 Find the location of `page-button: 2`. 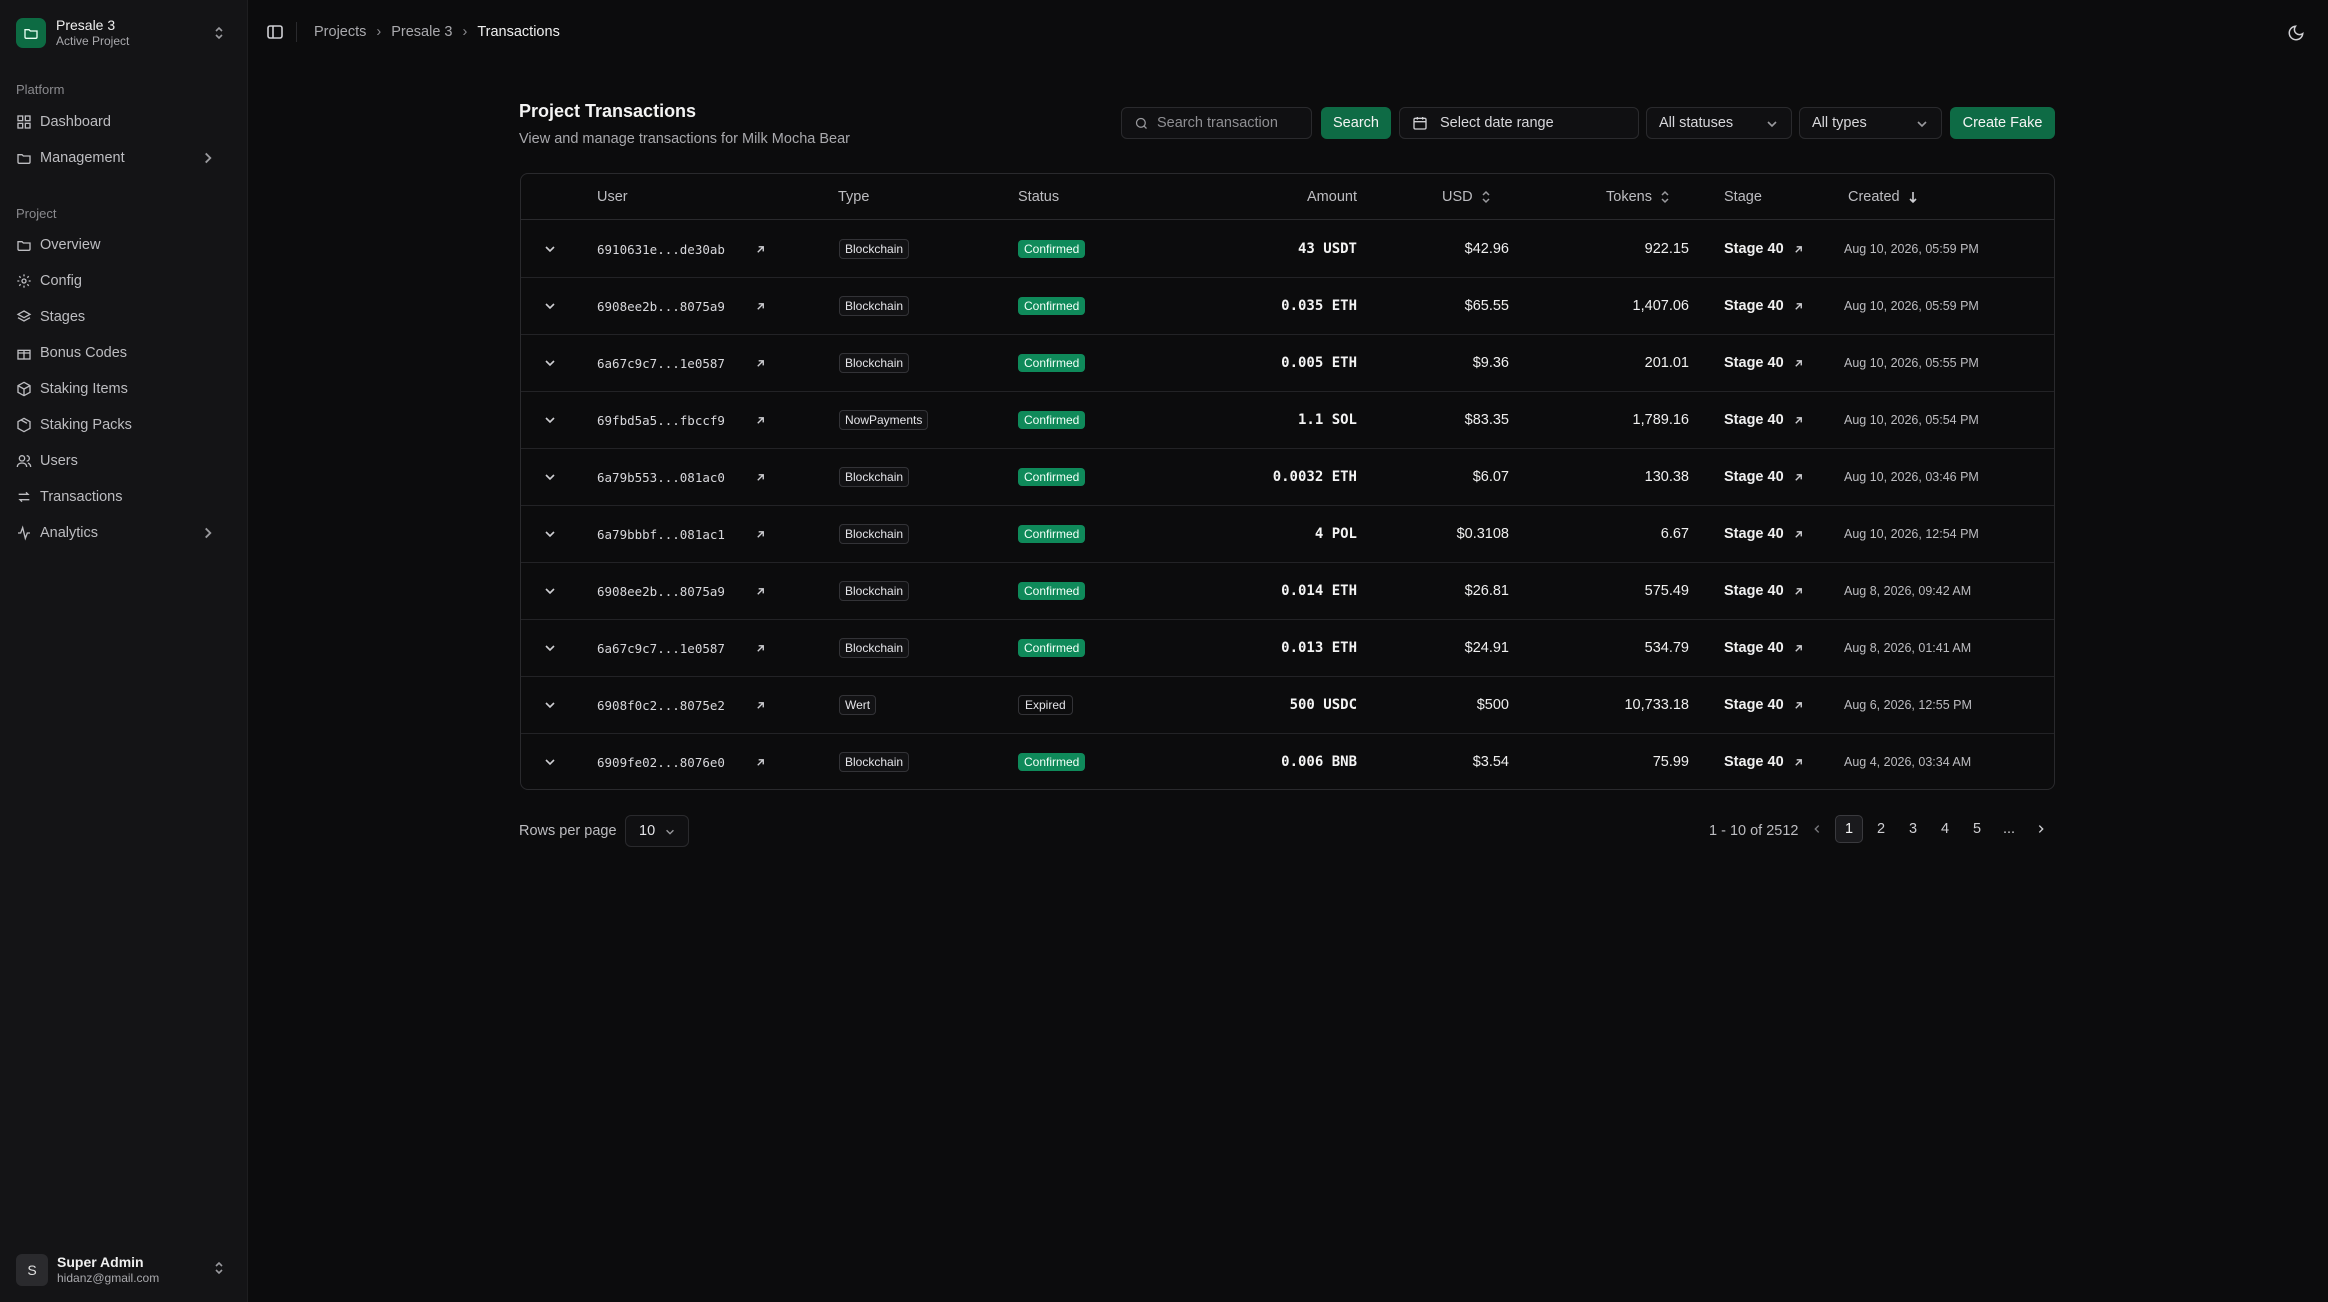

page-button: 2 is located at coordinates (1881, 829).